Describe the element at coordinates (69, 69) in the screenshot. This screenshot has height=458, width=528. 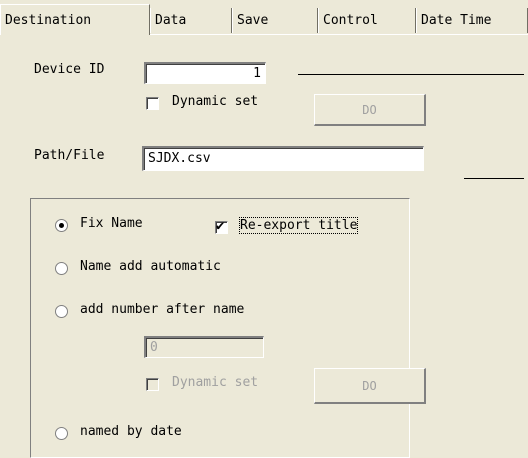
I see `device-id-label: Device ID` at that location.